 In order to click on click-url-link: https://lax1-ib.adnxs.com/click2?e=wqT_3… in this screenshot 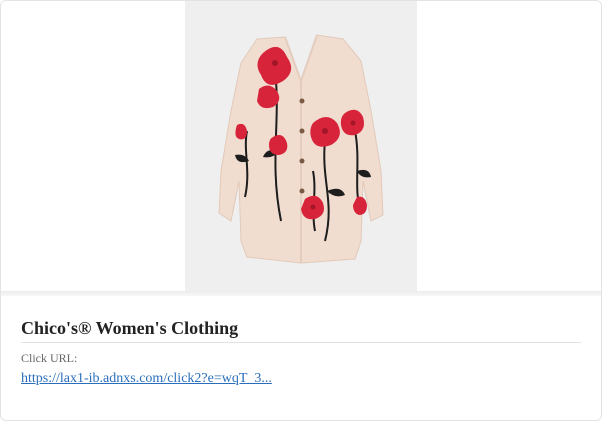, I will do `click(146, 378)`.